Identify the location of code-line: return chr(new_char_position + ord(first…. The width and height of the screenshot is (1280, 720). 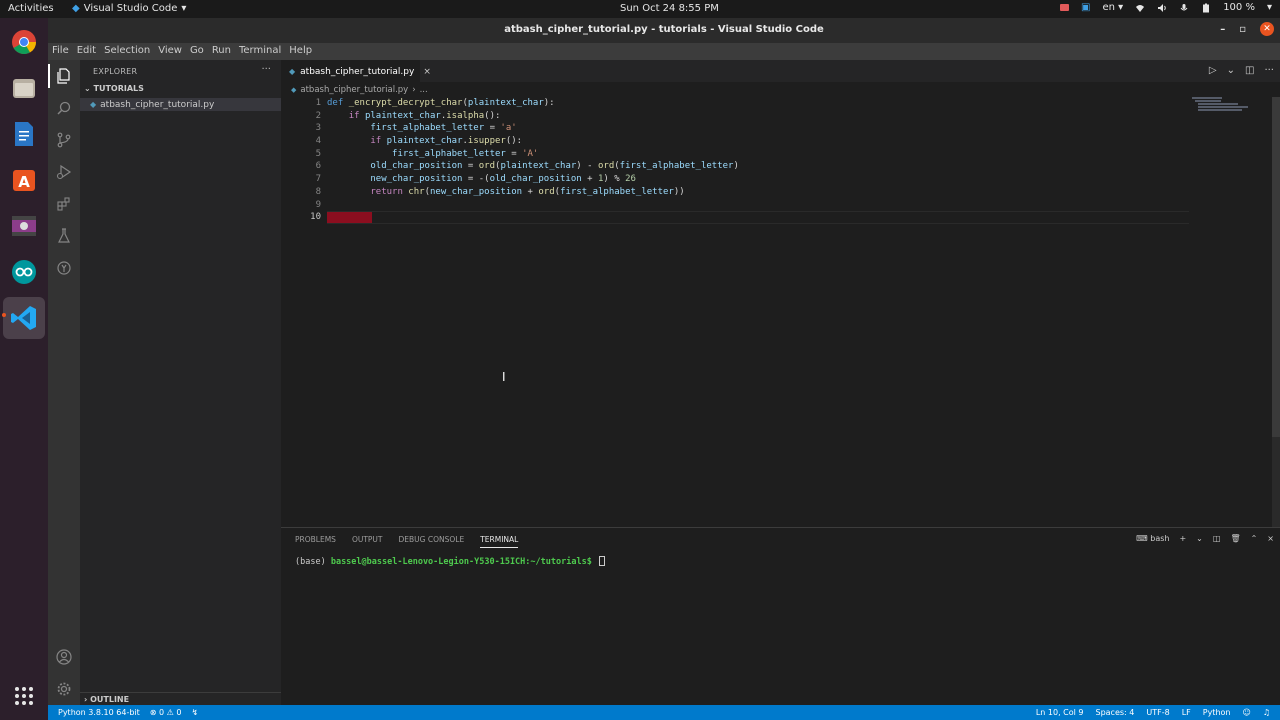
(527, 191).